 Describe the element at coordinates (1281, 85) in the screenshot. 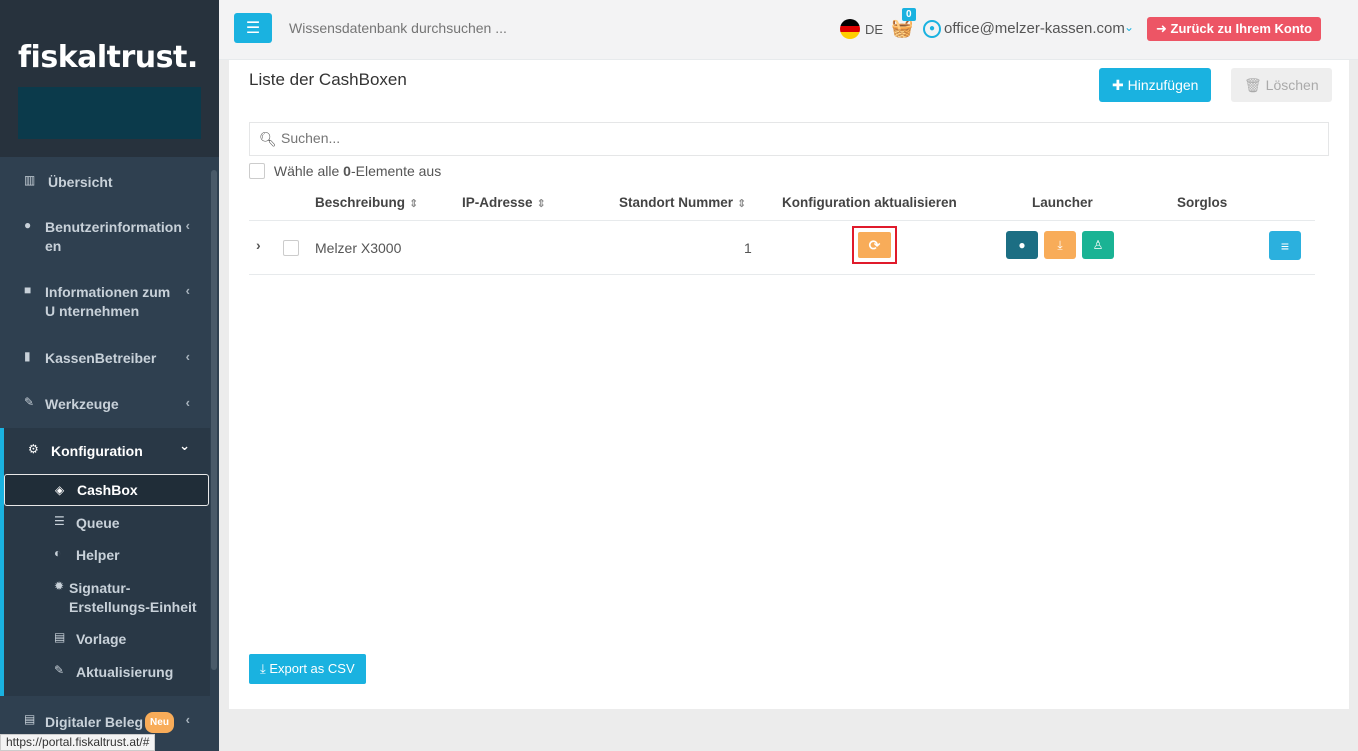

I see `delete-button: 🗑 Löschen` at that location.